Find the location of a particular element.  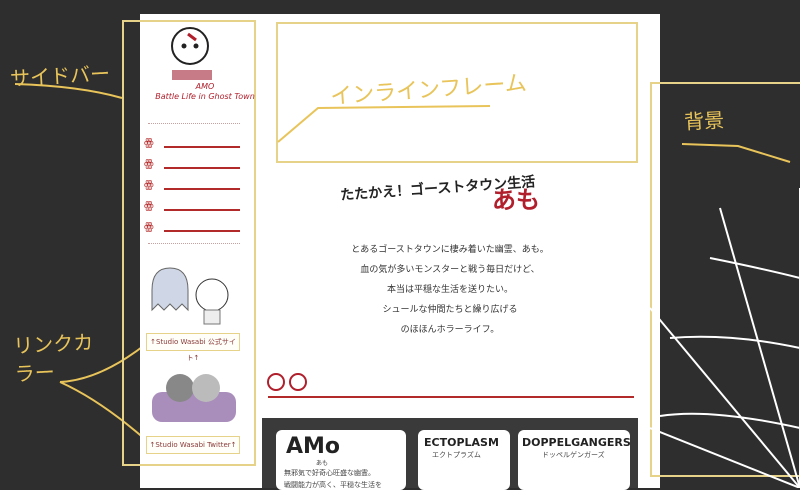

logo-title: AMO is located at coordinates (205, 86).